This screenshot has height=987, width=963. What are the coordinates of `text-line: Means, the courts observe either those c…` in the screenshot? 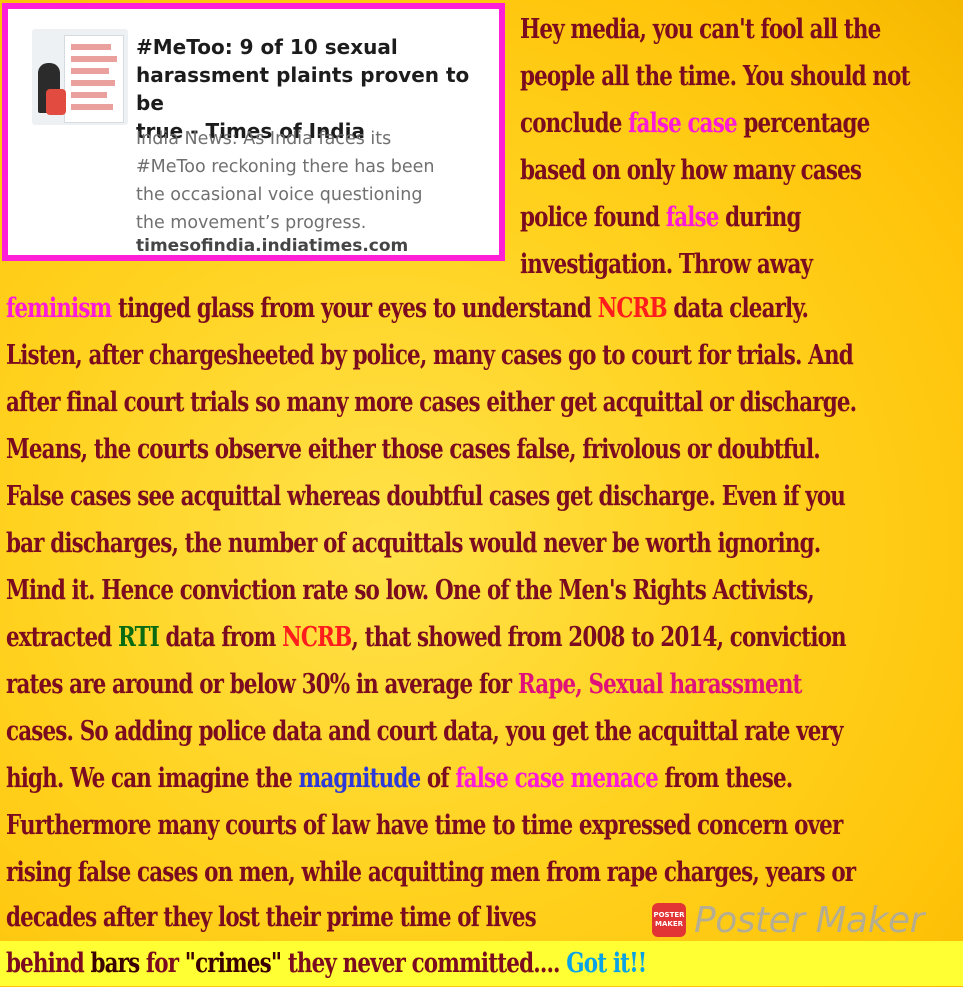 It's located at (413, 449).